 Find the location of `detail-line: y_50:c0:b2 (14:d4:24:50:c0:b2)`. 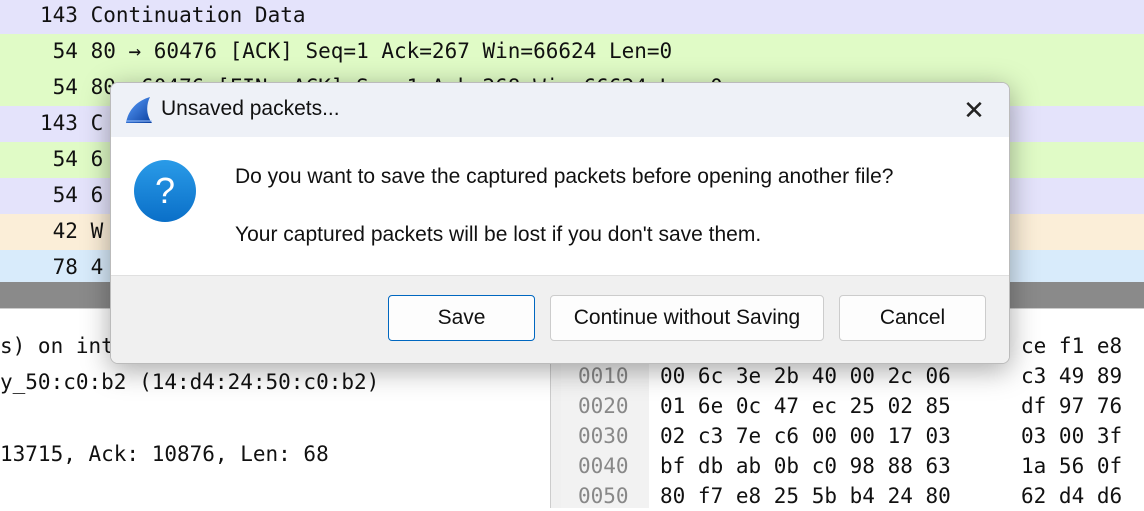

detail-line: y_50:c0:b2 (14:d4:24:50:c0:b2) is located at coordinates (189, 382).